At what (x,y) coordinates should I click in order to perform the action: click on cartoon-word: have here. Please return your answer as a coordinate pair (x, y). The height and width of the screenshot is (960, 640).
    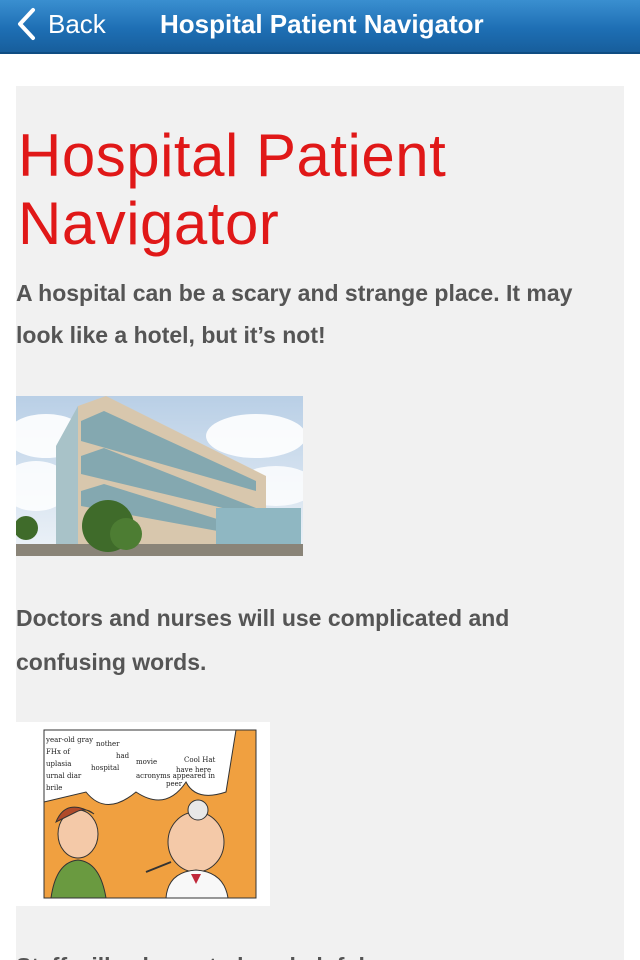
    Looking at the image, I should click on (193, 770).